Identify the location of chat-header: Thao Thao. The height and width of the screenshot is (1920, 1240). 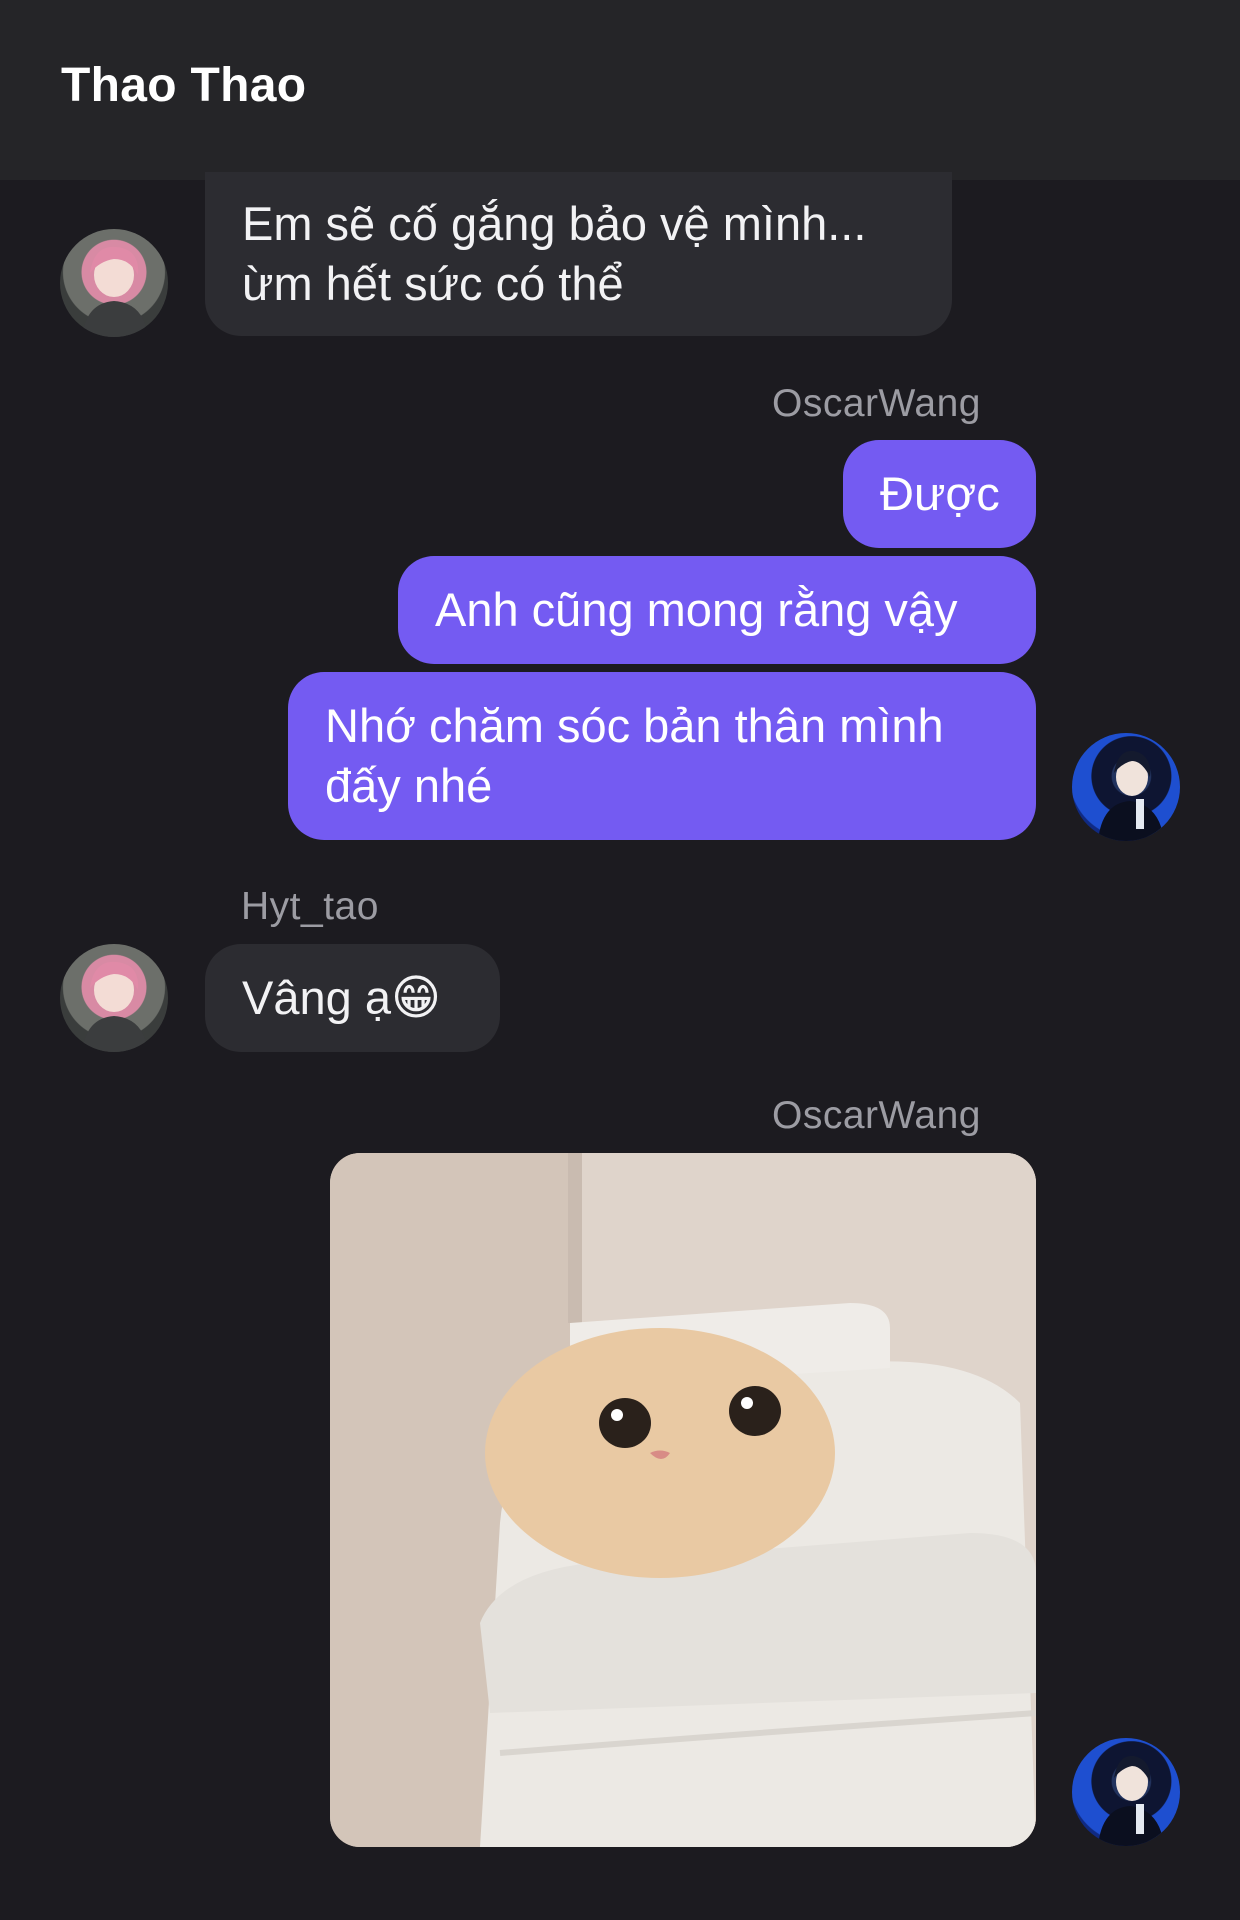
(620, 90).